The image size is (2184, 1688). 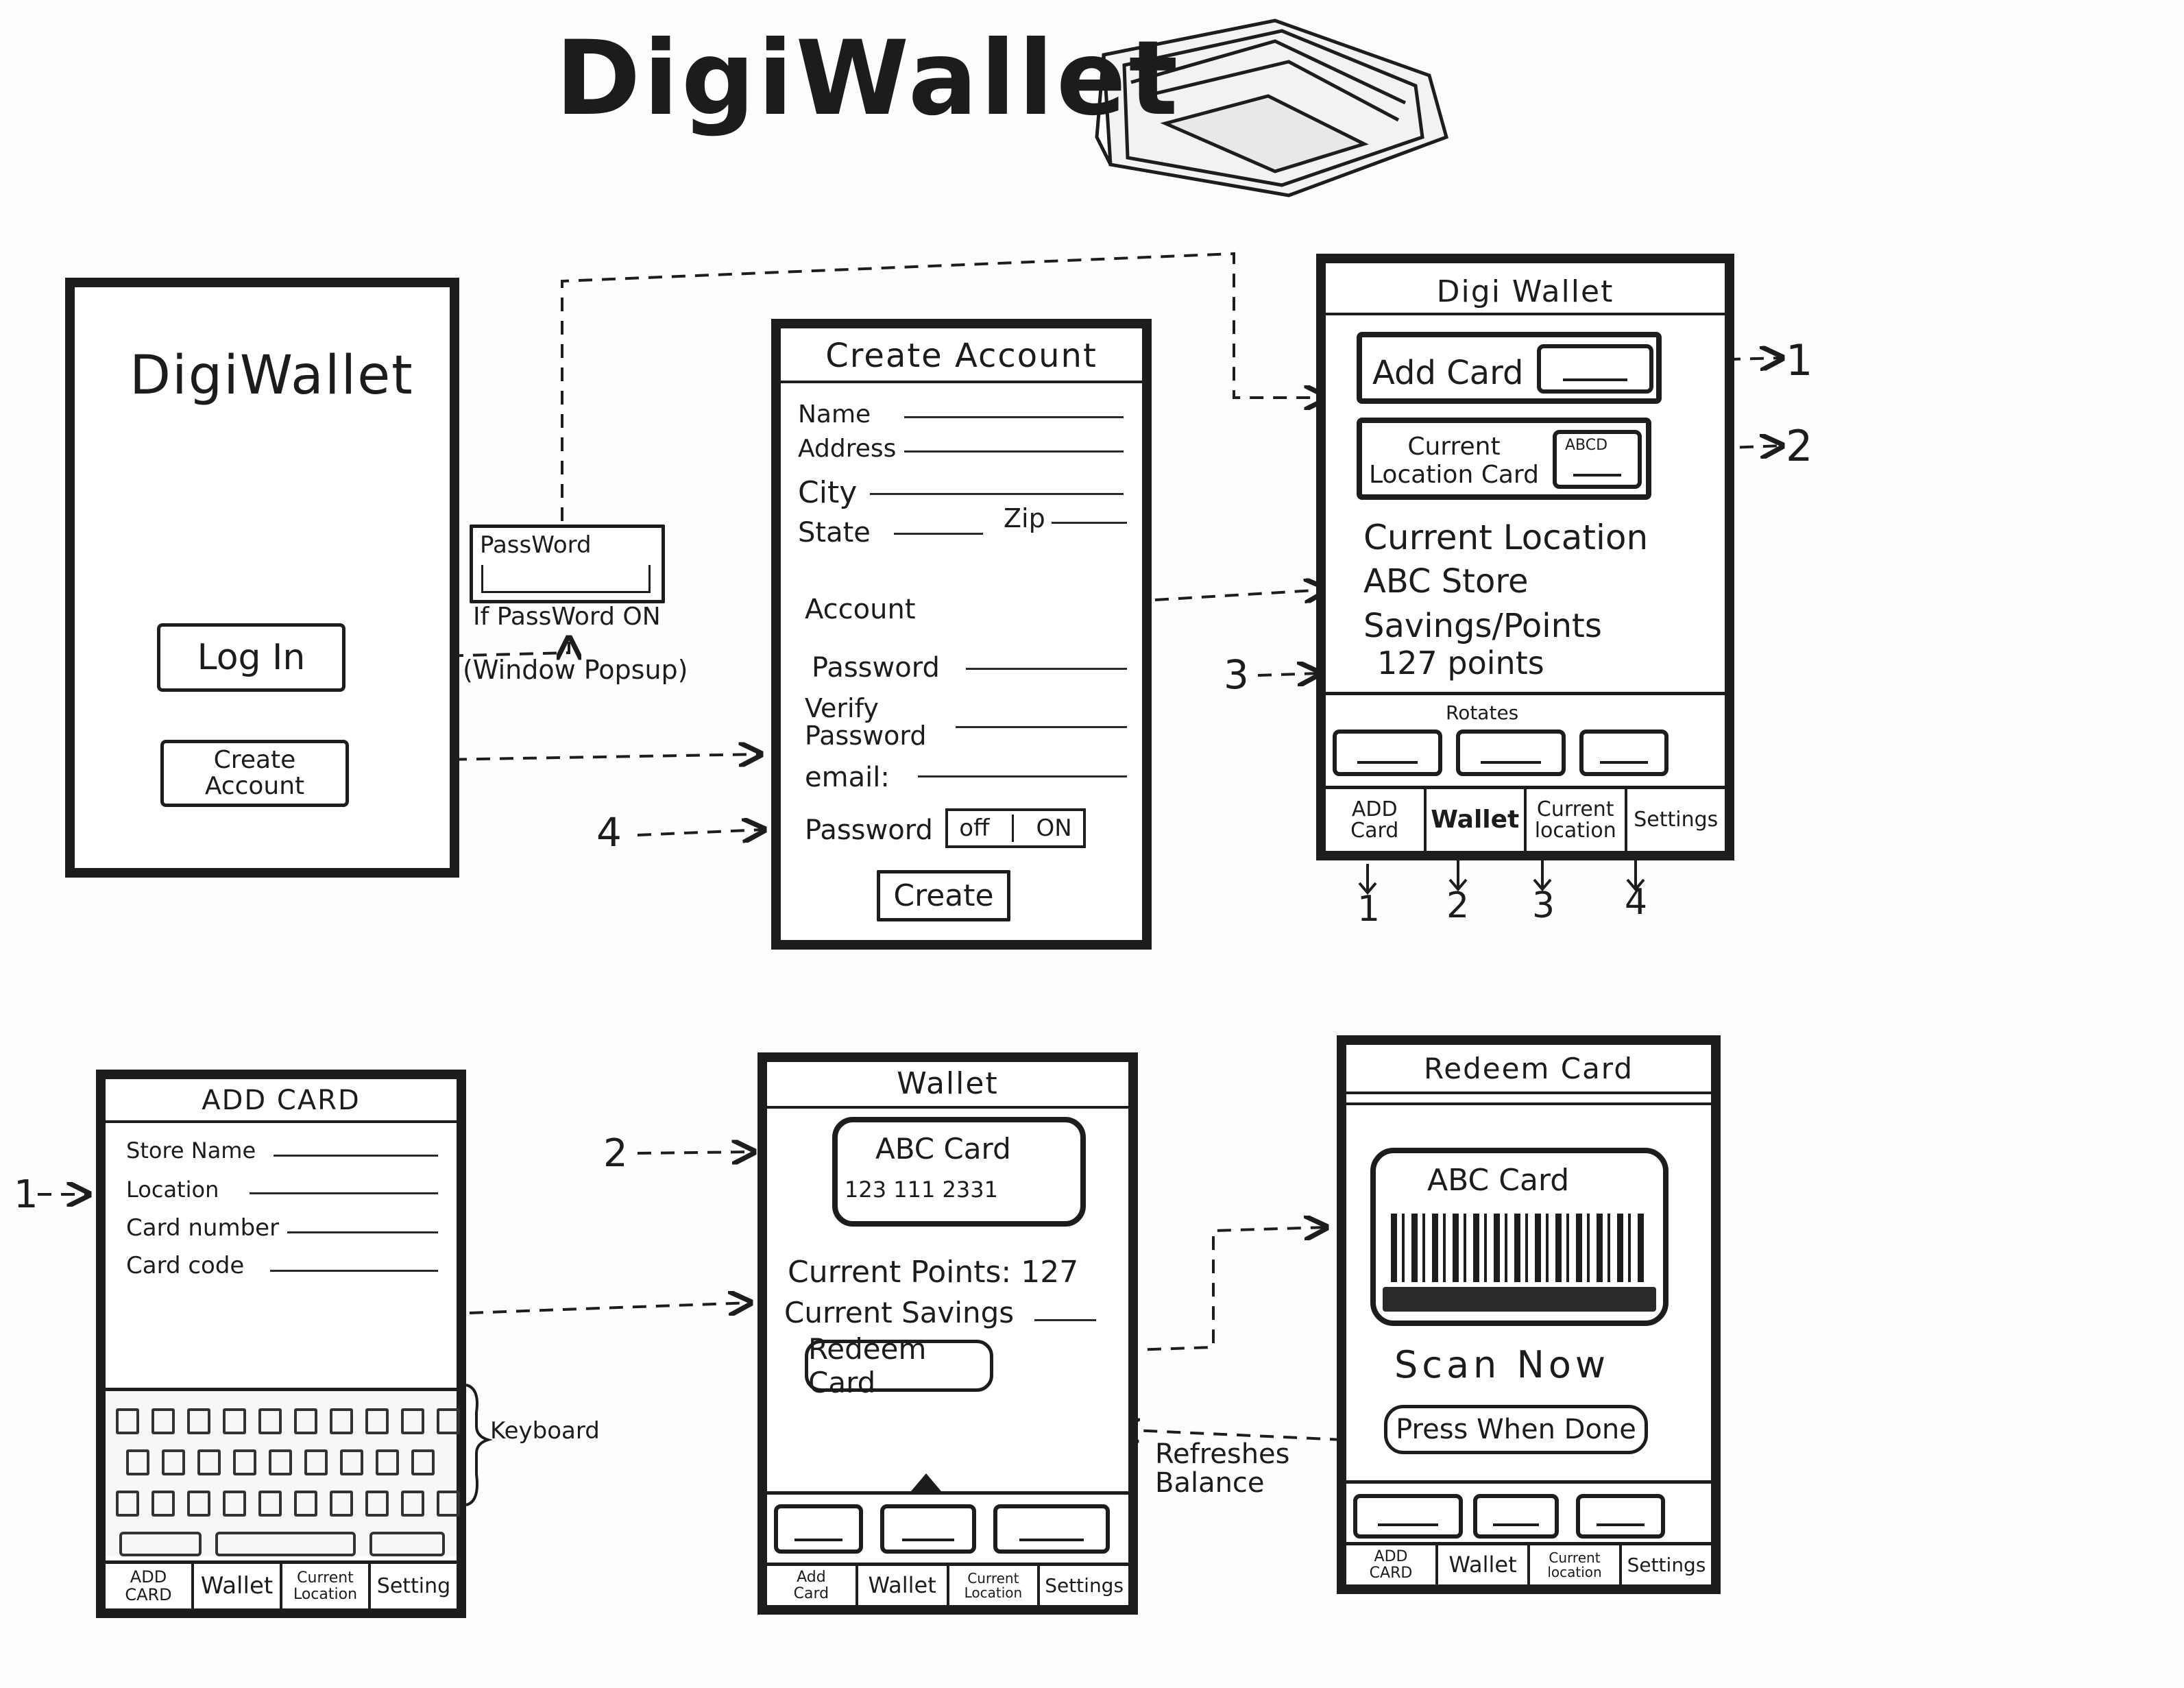 I want to click on add-card-thumb, so click(x=1595, y=369).